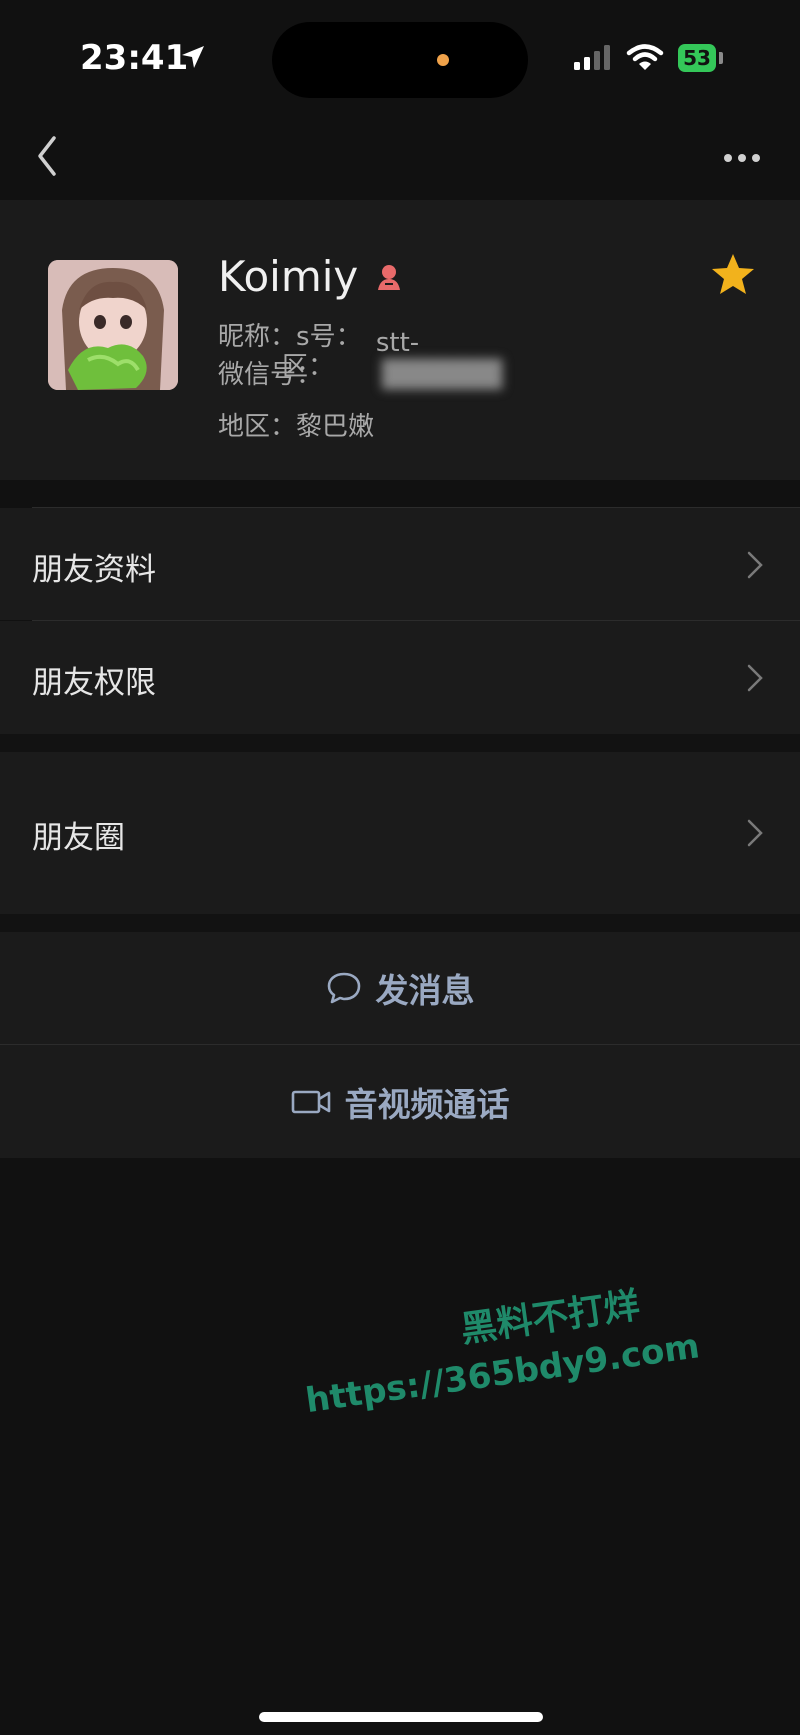 This screenshot has height=1735, width=800. I want to click on name-row: Koimiy, so click(311, 276).